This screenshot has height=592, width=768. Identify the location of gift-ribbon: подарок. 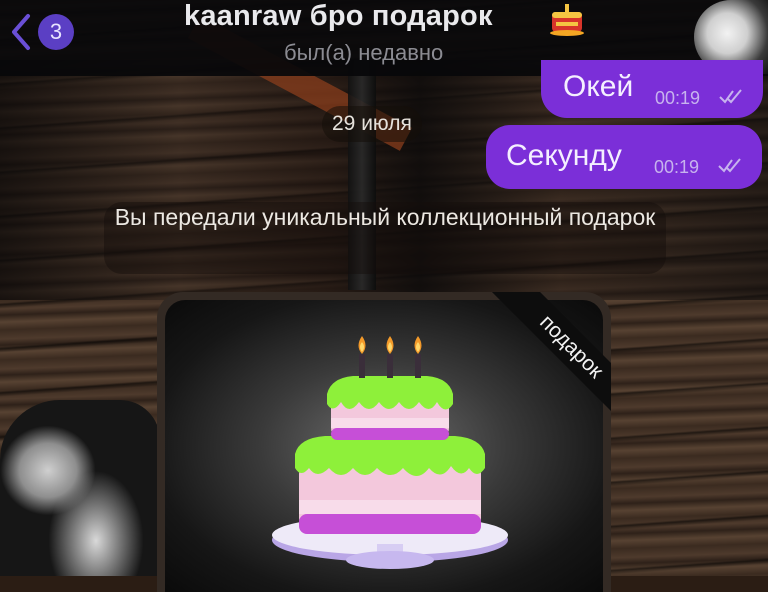
(536, 367).